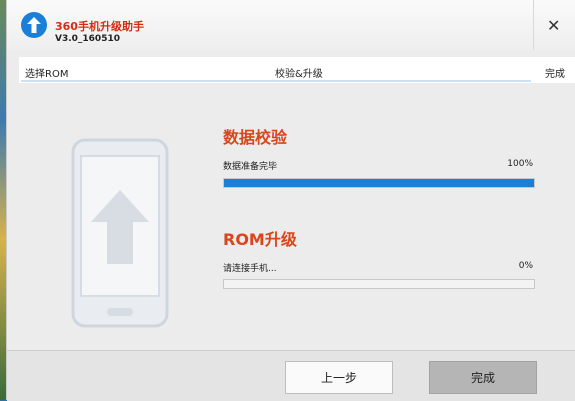 The height and width of the screenshot is (401, 575). What do you see at coordinates (47, 74) in the screenshot?
I see `step-select-rom: 选择ROM` at bounding box center [47, 74].